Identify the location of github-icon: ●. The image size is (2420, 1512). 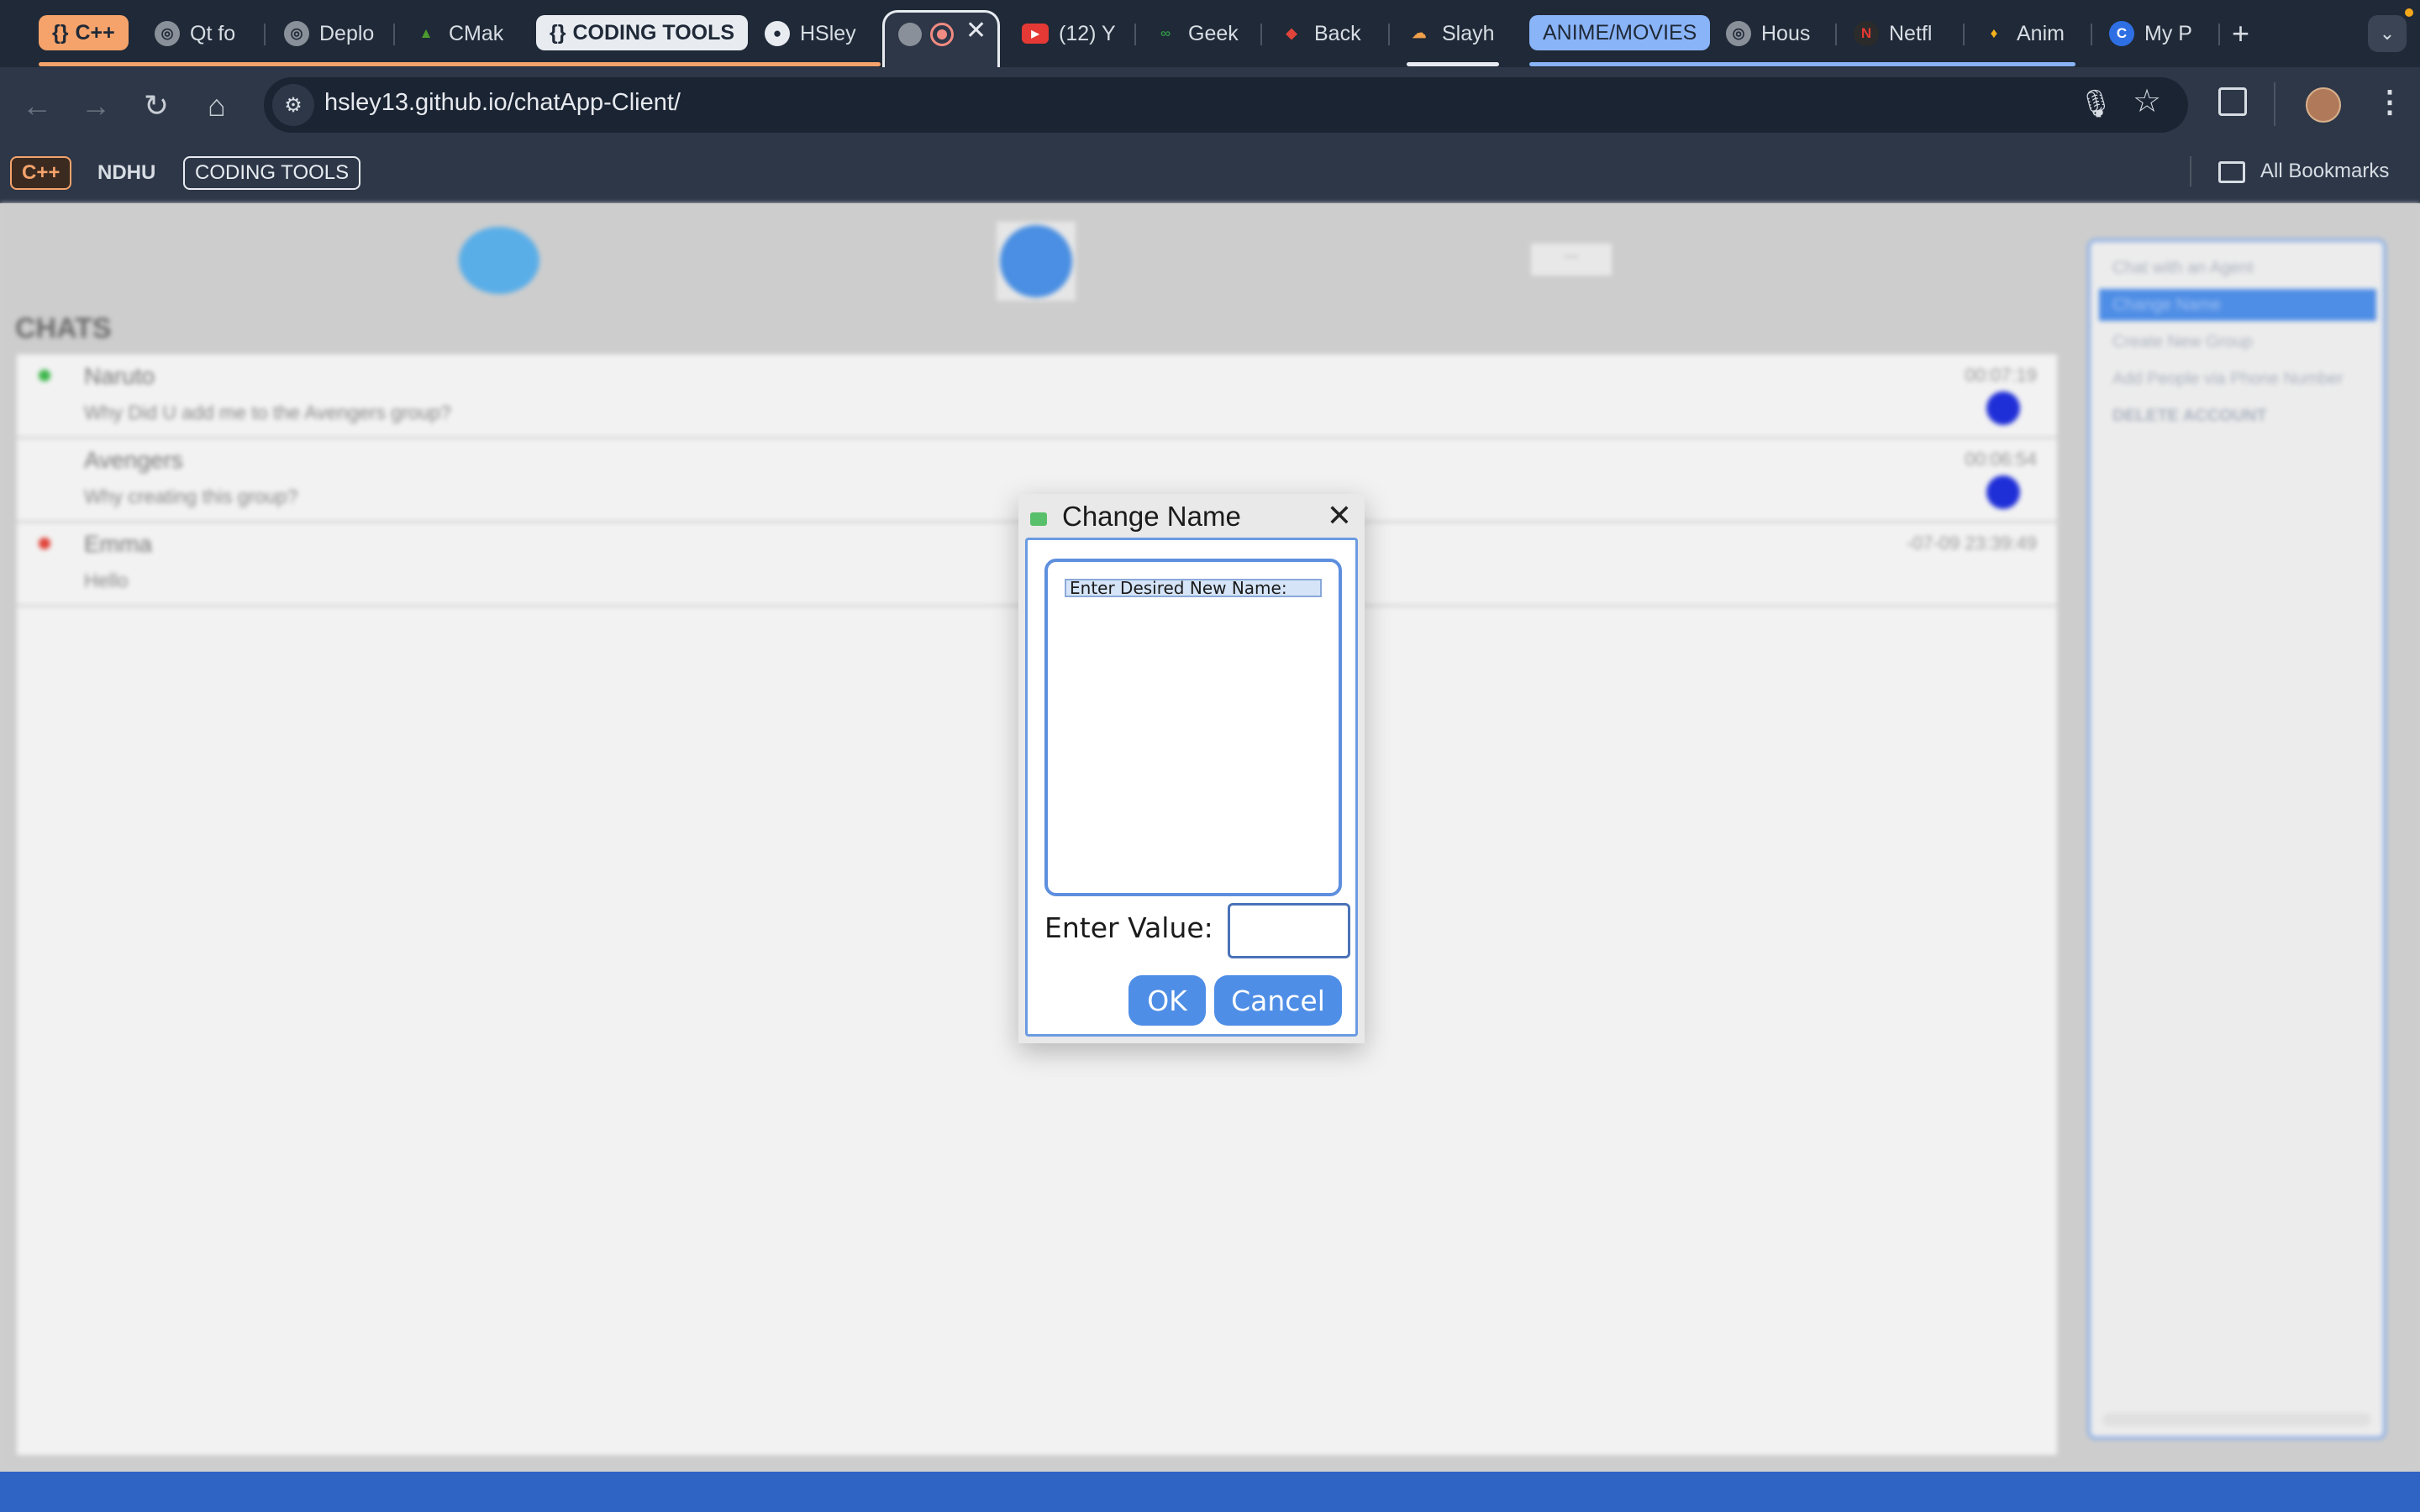
(778, 33).